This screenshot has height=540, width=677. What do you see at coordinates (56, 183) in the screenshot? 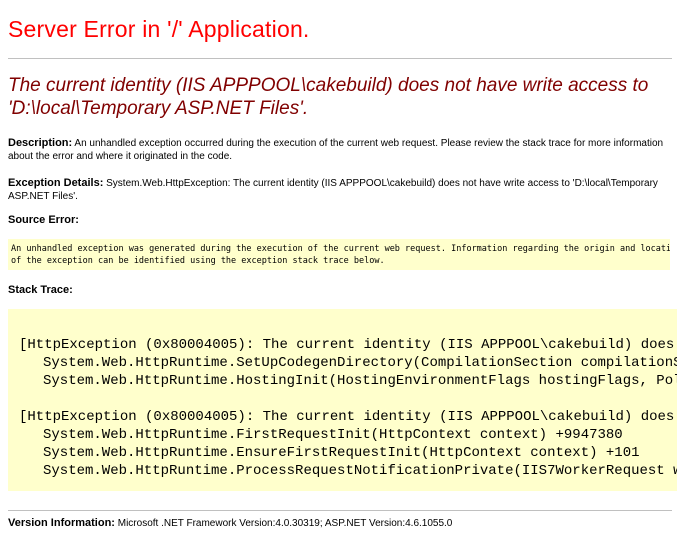
I see `exception-details-label: Exception Details:` at bounding box center [56, 183].